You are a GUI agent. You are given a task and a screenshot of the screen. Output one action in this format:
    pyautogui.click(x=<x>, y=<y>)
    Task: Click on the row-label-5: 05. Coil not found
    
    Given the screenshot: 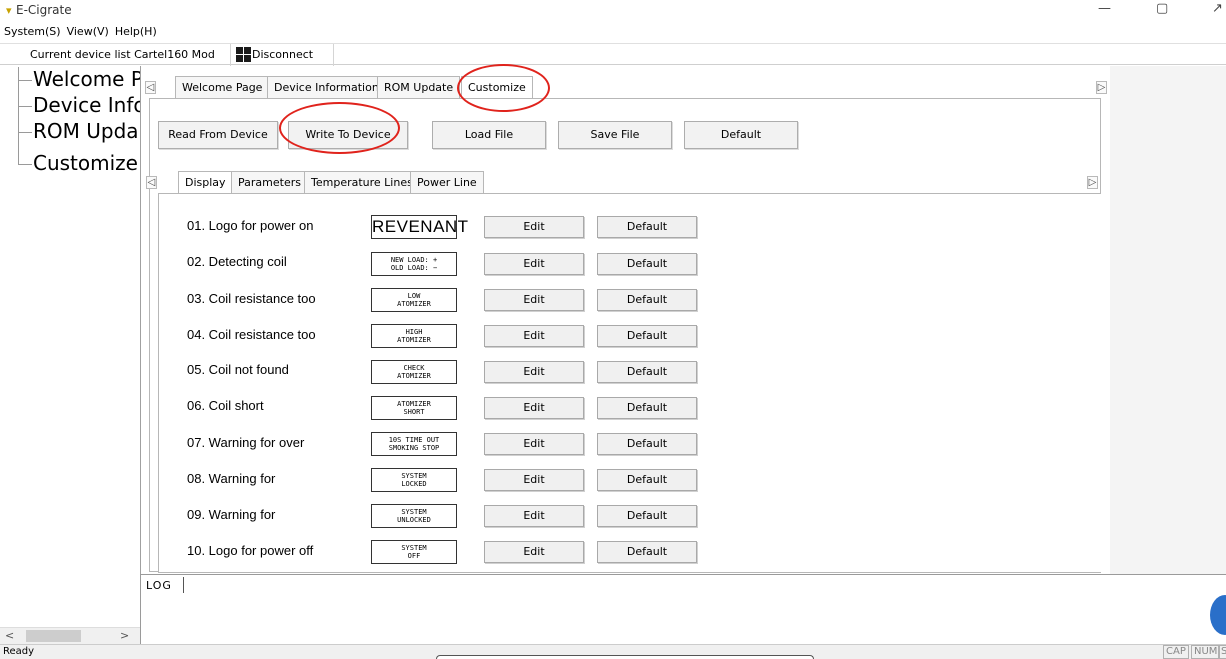 What is the action you would take?
    pyautogui.click(x=238, y=369)
    